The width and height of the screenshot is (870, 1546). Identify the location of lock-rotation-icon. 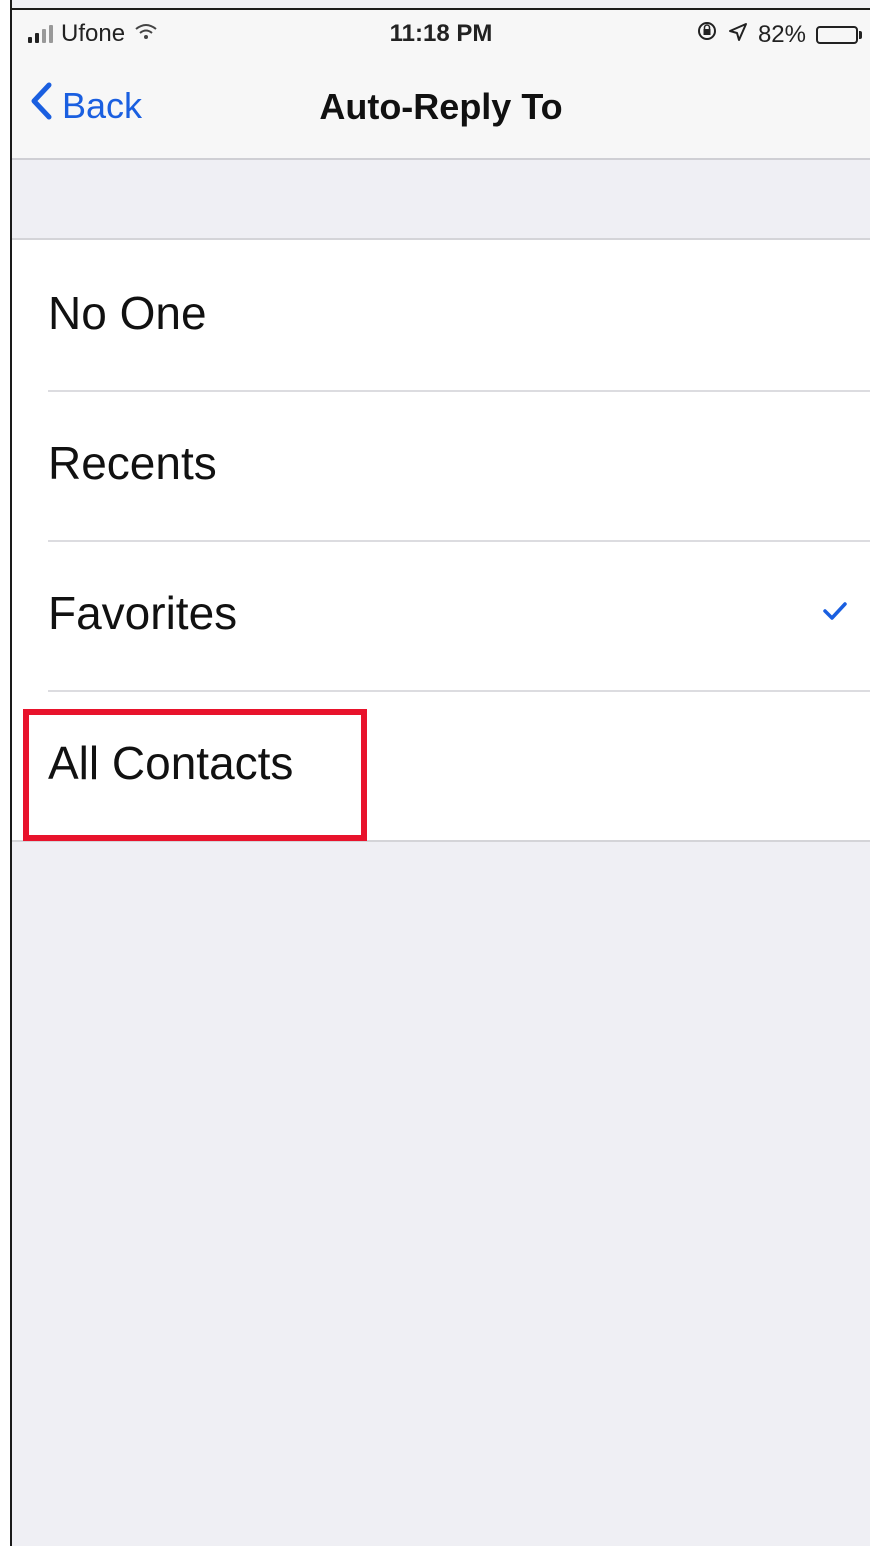
(707, 34).